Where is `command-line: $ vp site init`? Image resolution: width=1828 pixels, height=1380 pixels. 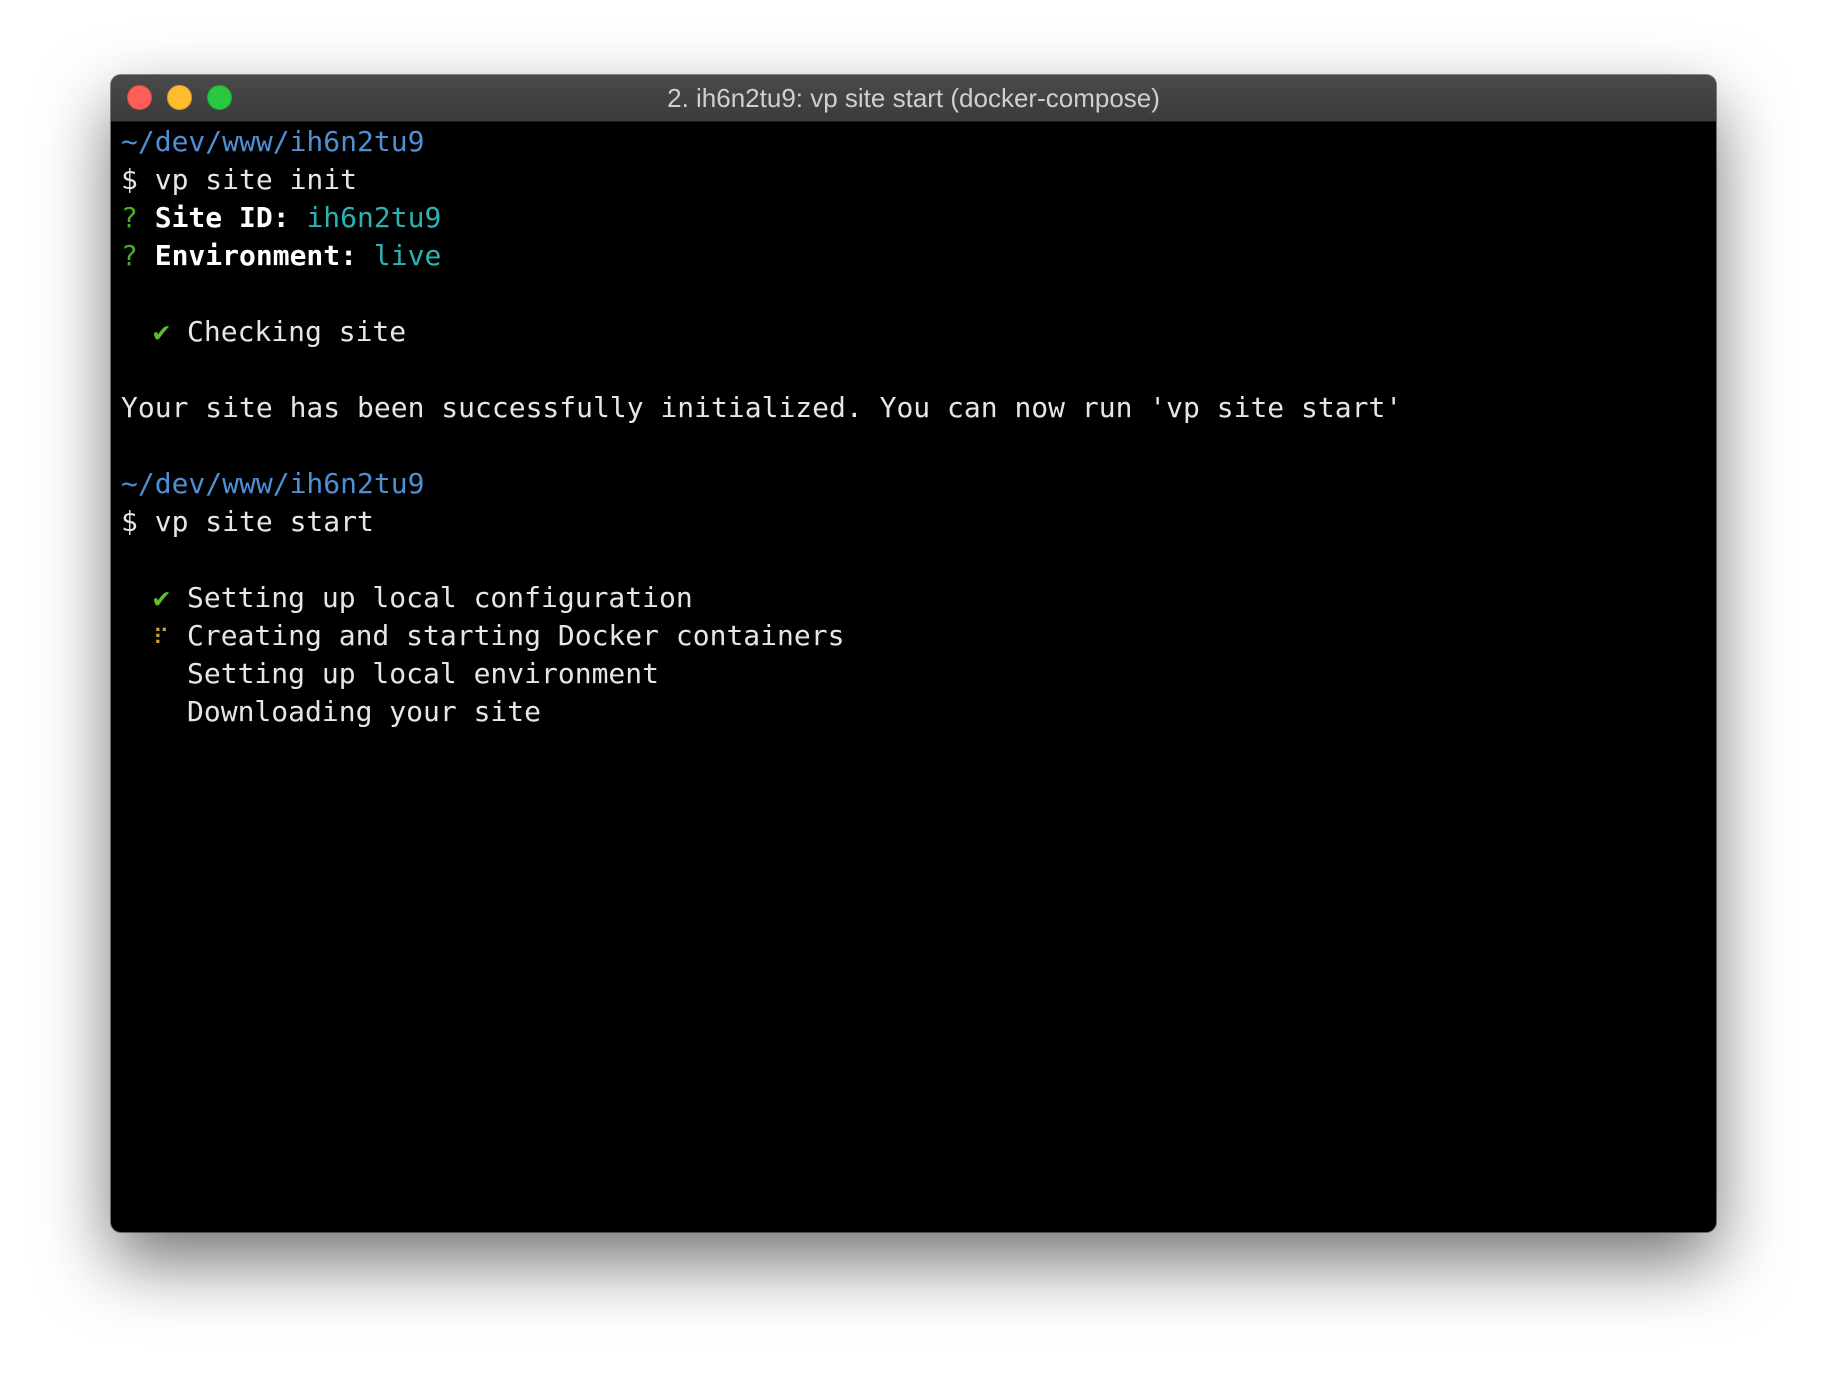 command-line: $ vp site init is located at coordinates (239, 179).